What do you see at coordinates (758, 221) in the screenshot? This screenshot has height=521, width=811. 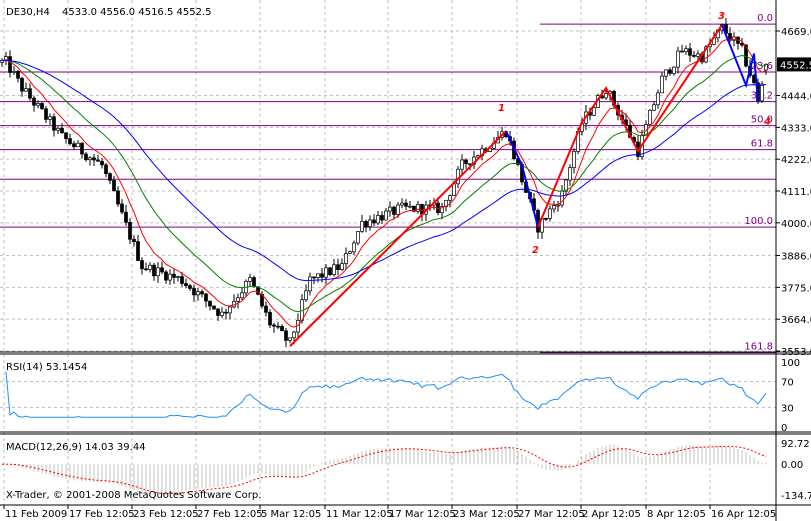 I see `fib-level-label: 100.0` at bounding box center [758, 221].